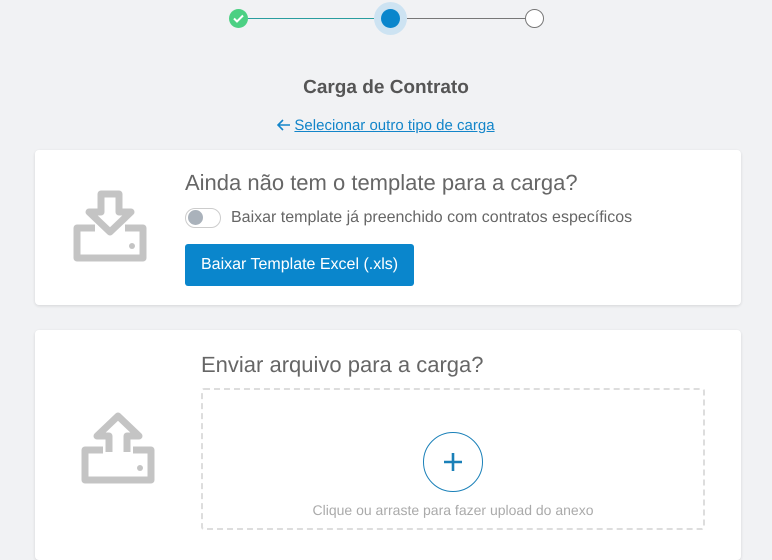 The height and width of the screenshot is (560, 772). I want to click on toggle-switch, so click(203, 218).